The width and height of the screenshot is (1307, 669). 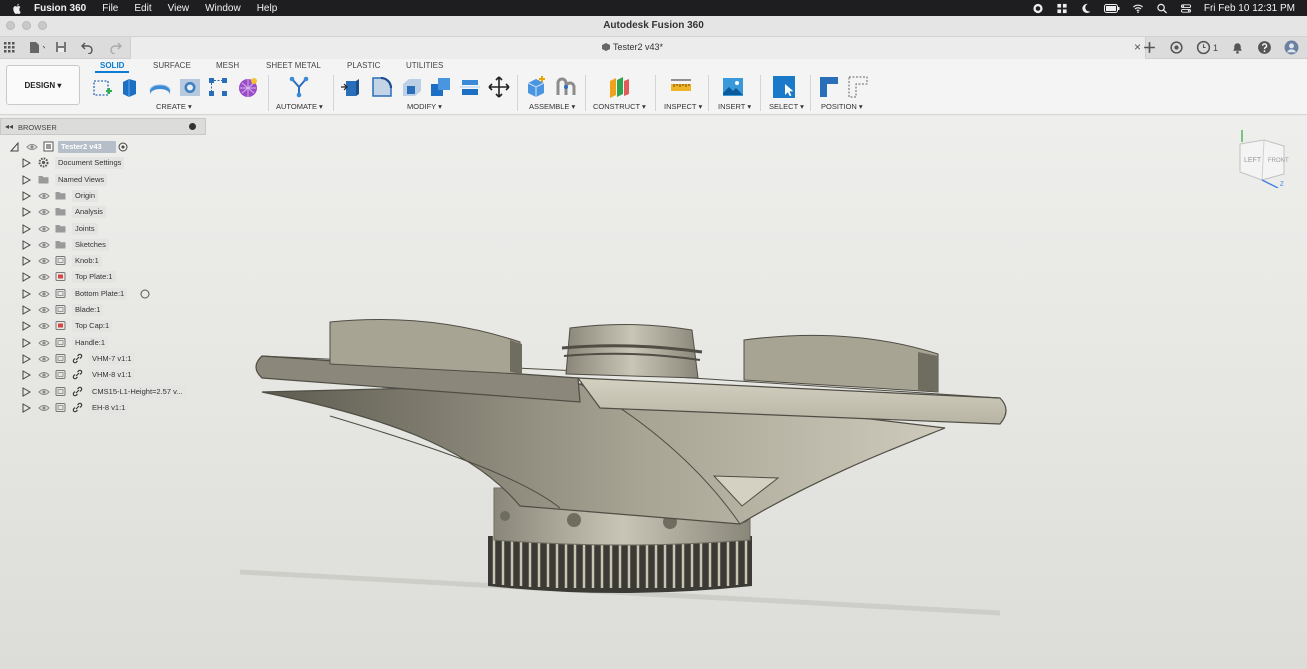 What do you see at coordinates (90, 163) in the screenshot?
I see `browser-item-label: Document Settings` at bounding box center [90, 163].